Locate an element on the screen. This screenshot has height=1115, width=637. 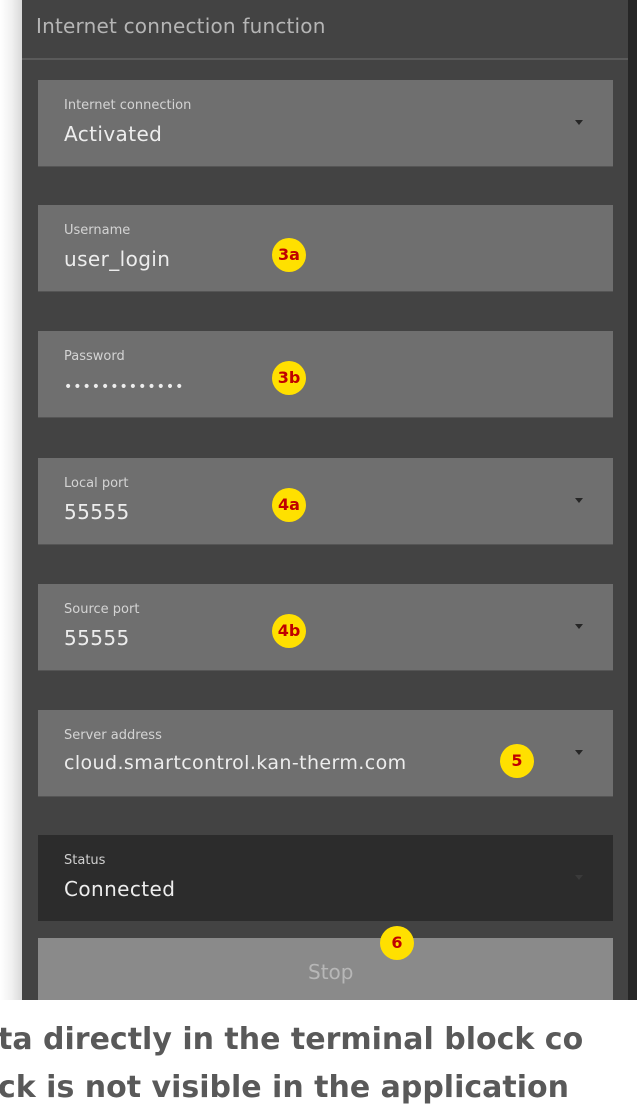
field-label: Server address is located at coordinates (113, 735).